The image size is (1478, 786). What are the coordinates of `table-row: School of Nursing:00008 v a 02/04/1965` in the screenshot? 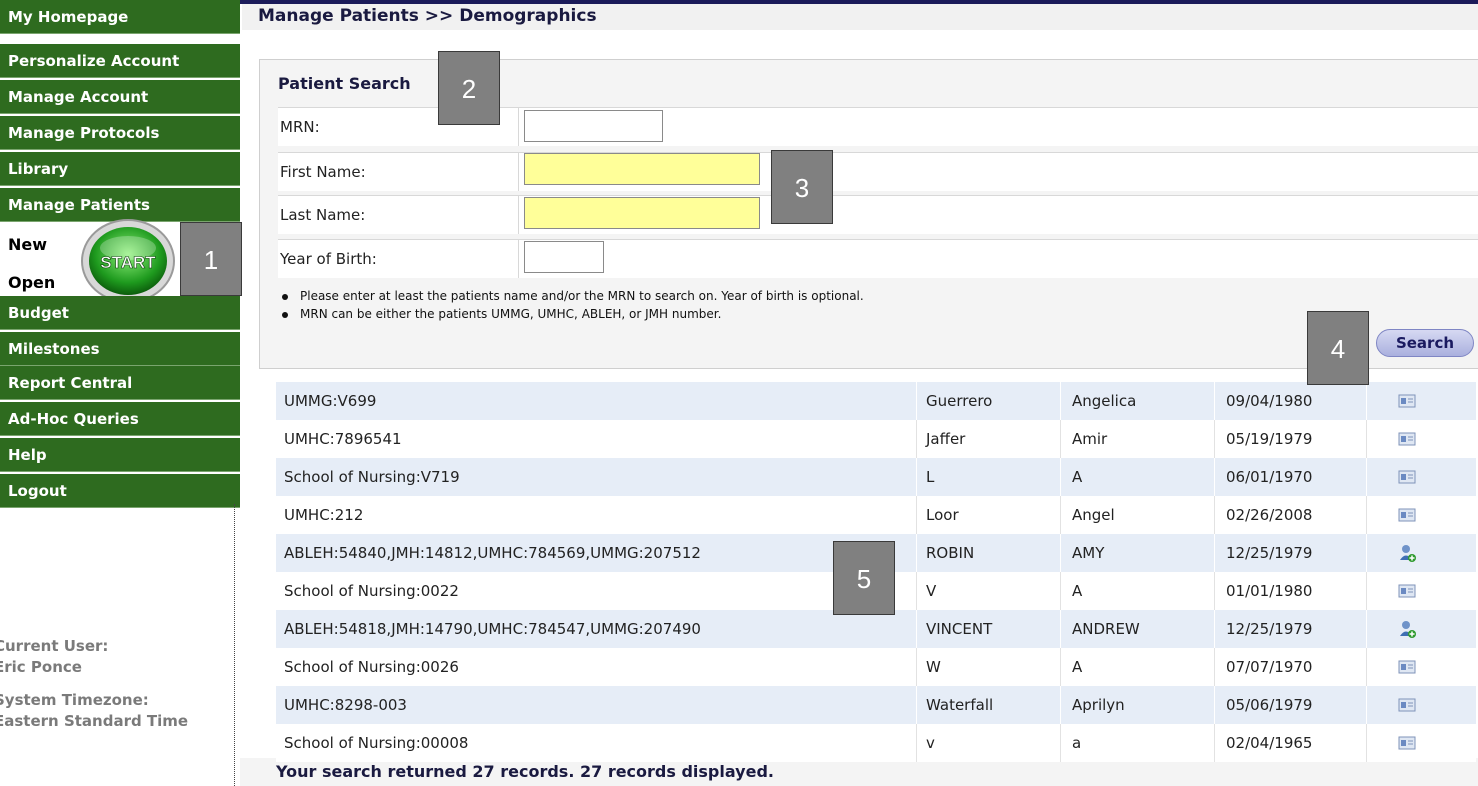 It's located at (876, 743).